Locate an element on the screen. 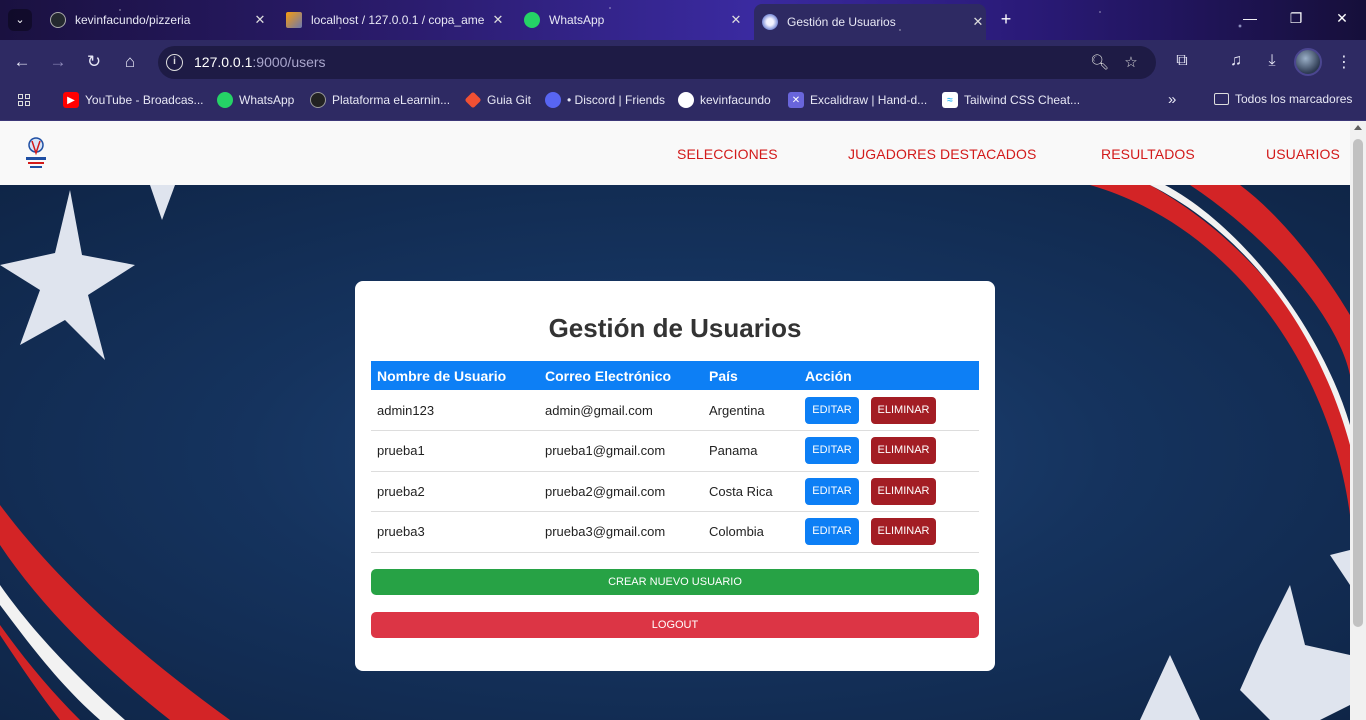 This screenshot has width=1366, height=720. download-icon: ⤓ is located at coordinates (1272, 61).